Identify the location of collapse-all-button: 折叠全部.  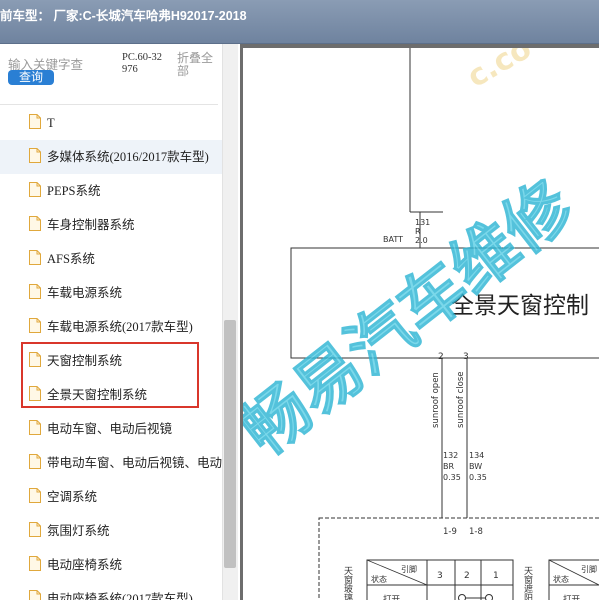
(197, 65).